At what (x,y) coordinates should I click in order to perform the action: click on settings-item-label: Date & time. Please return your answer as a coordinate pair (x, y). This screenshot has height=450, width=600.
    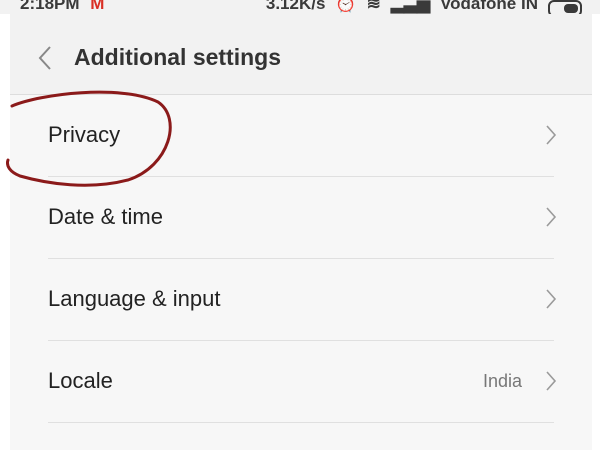
    Looking at the image, I should click on (105, 216).